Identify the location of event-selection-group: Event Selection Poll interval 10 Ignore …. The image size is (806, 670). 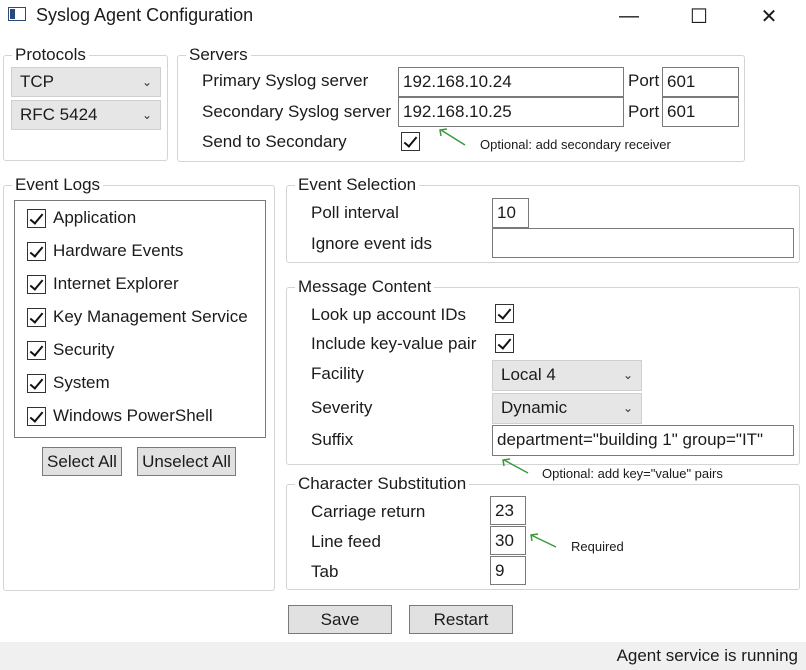
(543, 219).